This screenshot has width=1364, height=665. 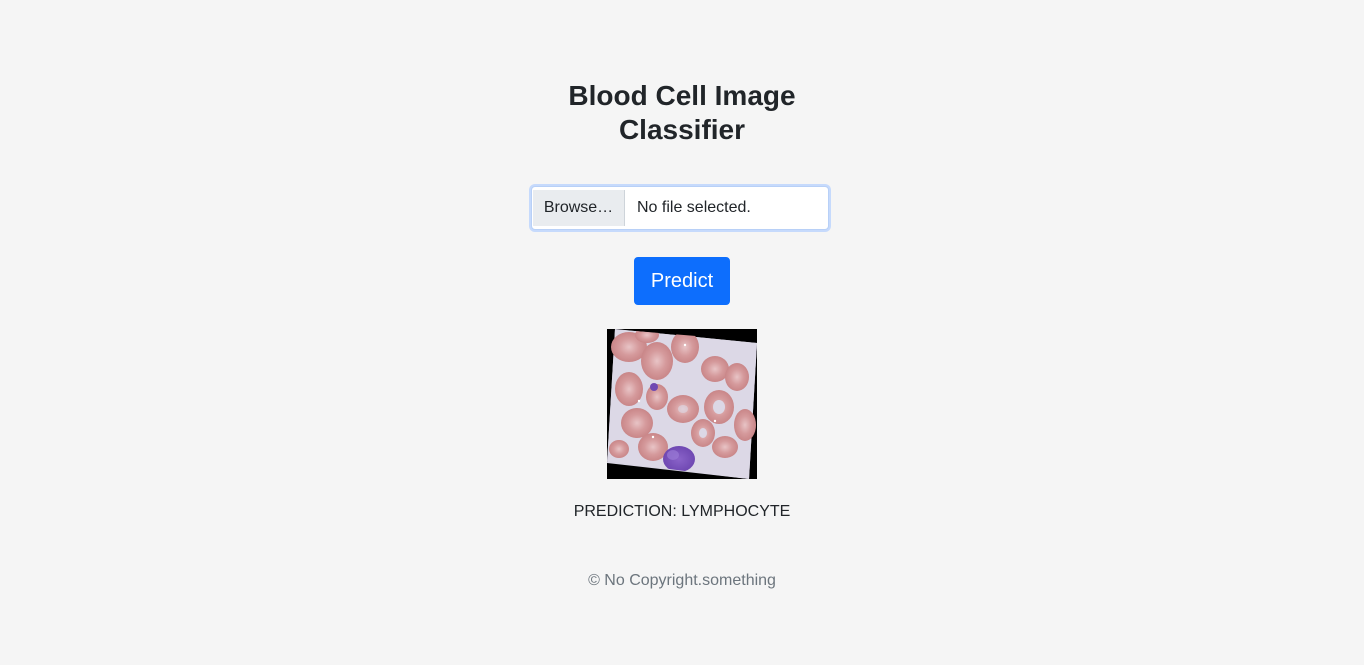 What do you see at coordinates (682, 580) in the screenshot?
I see `footer-copyright: © No Copyright.something` at bounding box center [682, 580].